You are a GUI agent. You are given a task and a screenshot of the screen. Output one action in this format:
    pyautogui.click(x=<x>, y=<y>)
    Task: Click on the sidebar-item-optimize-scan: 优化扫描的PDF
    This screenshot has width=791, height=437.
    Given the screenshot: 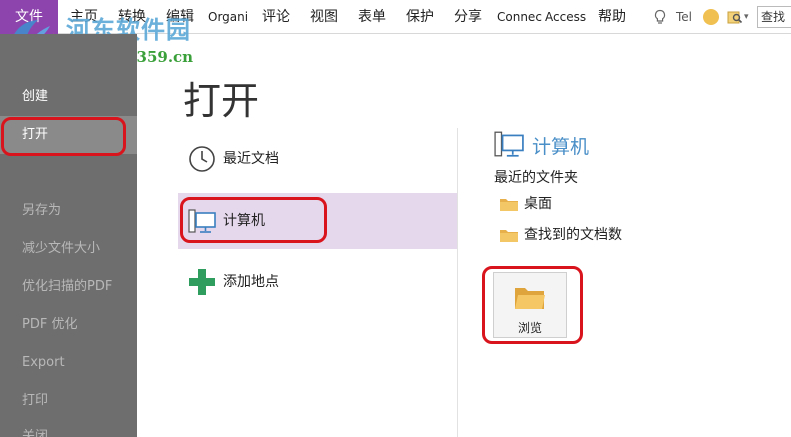 What is the action you would take?
    pyautogui.click(x=68, y=287)
    